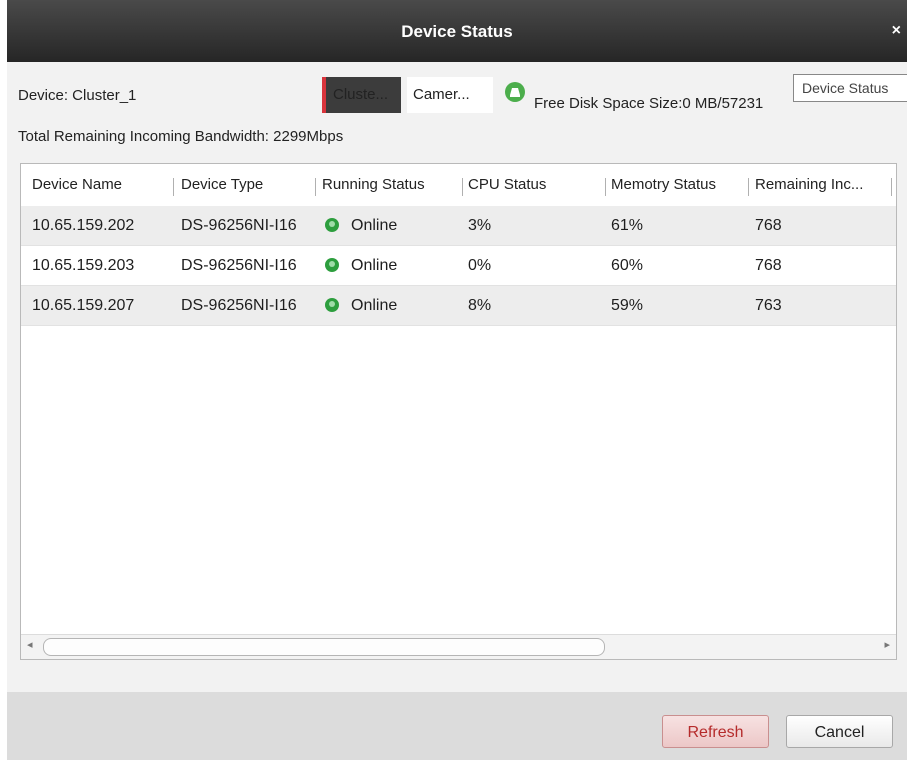 The image size is (907, 760). I want to click on cell-cpu-status: 3%, so click(480, 225).